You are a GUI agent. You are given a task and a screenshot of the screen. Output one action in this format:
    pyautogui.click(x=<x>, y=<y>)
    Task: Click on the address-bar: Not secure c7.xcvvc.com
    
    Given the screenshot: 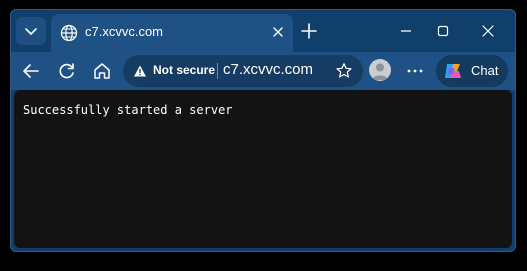 What is the action you would take?
    pyautogui.click(x=243, y=71)
    